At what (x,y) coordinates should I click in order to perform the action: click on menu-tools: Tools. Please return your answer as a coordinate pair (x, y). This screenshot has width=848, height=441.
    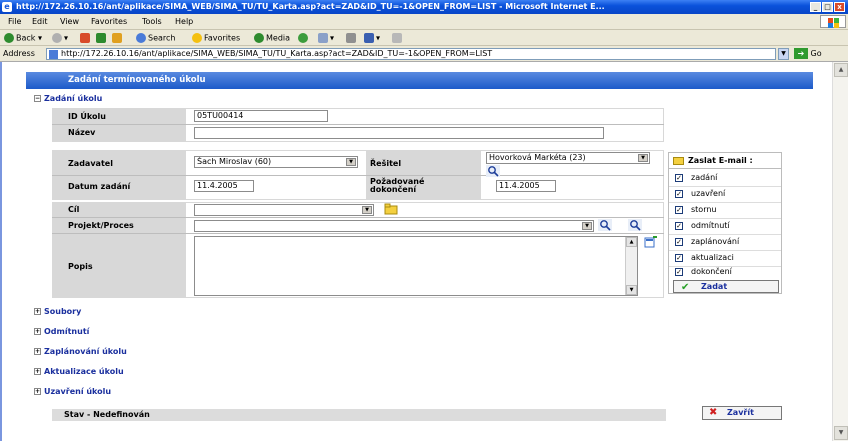
    Looking at the image, I should click on (152, 21).